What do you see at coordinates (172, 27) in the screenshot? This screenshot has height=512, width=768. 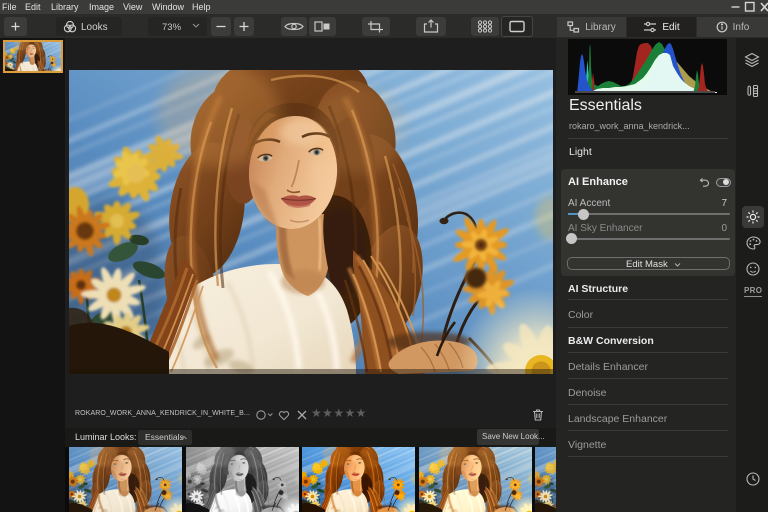 I see `svg-text: 73%` at bounding box center [172, 27].